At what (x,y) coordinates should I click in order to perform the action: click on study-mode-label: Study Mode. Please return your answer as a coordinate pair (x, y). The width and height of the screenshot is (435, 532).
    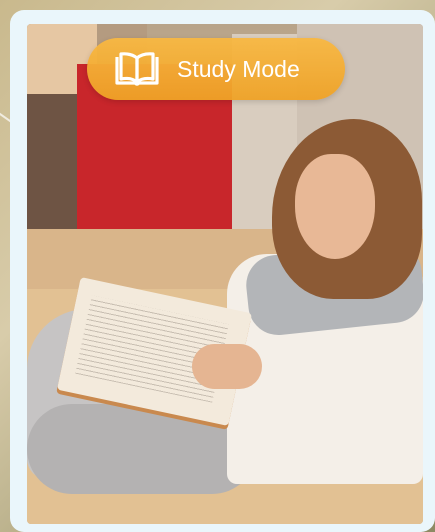
    Looking at the image, I should click on (238, 68).